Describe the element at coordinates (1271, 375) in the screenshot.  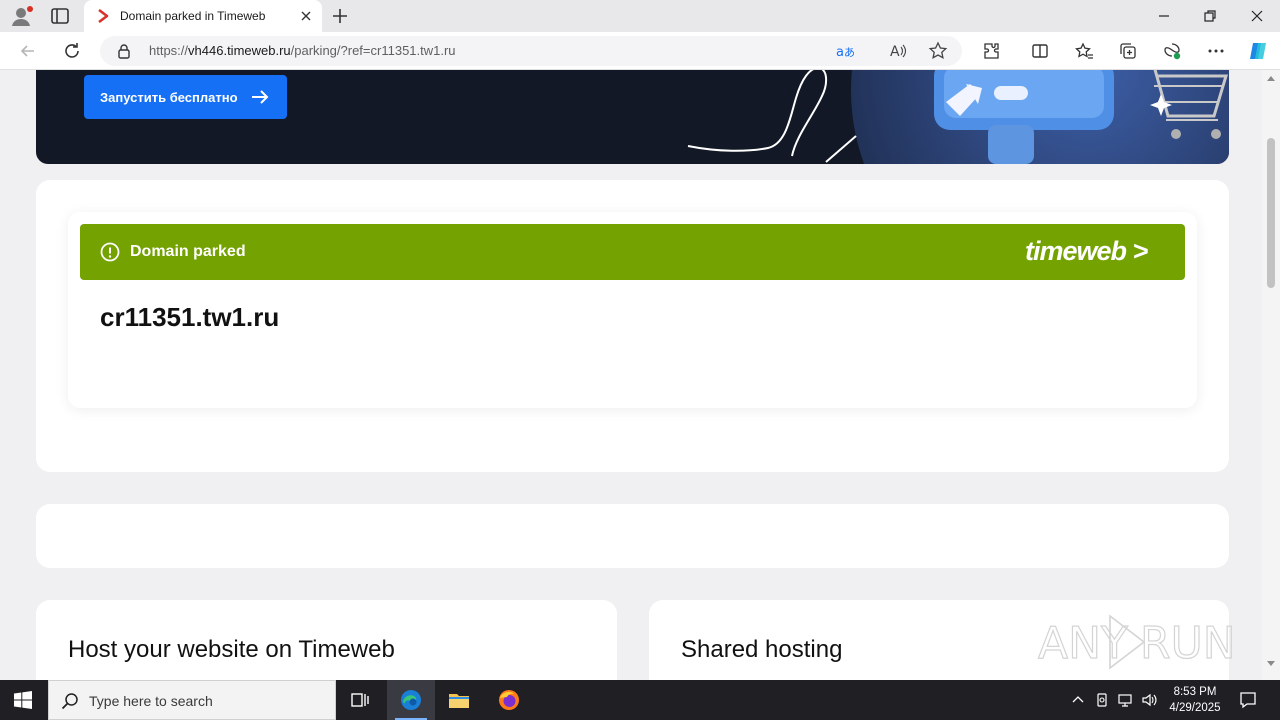
I see `page-scrollbar` at that location.